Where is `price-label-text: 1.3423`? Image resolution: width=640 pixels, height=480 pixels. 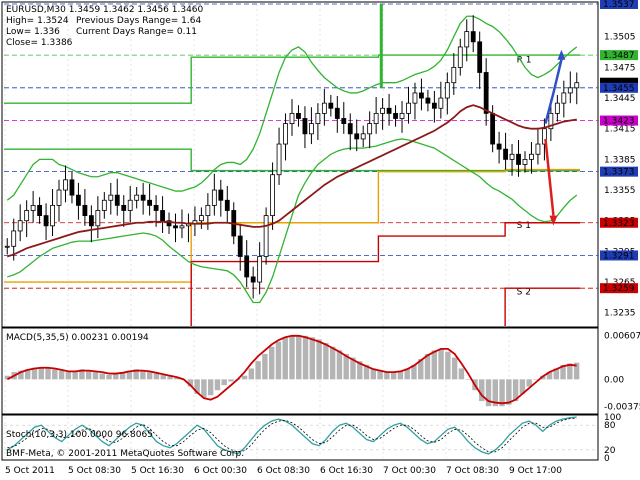 price-label-text: 1.3423 is located at coordinates (619, 122).